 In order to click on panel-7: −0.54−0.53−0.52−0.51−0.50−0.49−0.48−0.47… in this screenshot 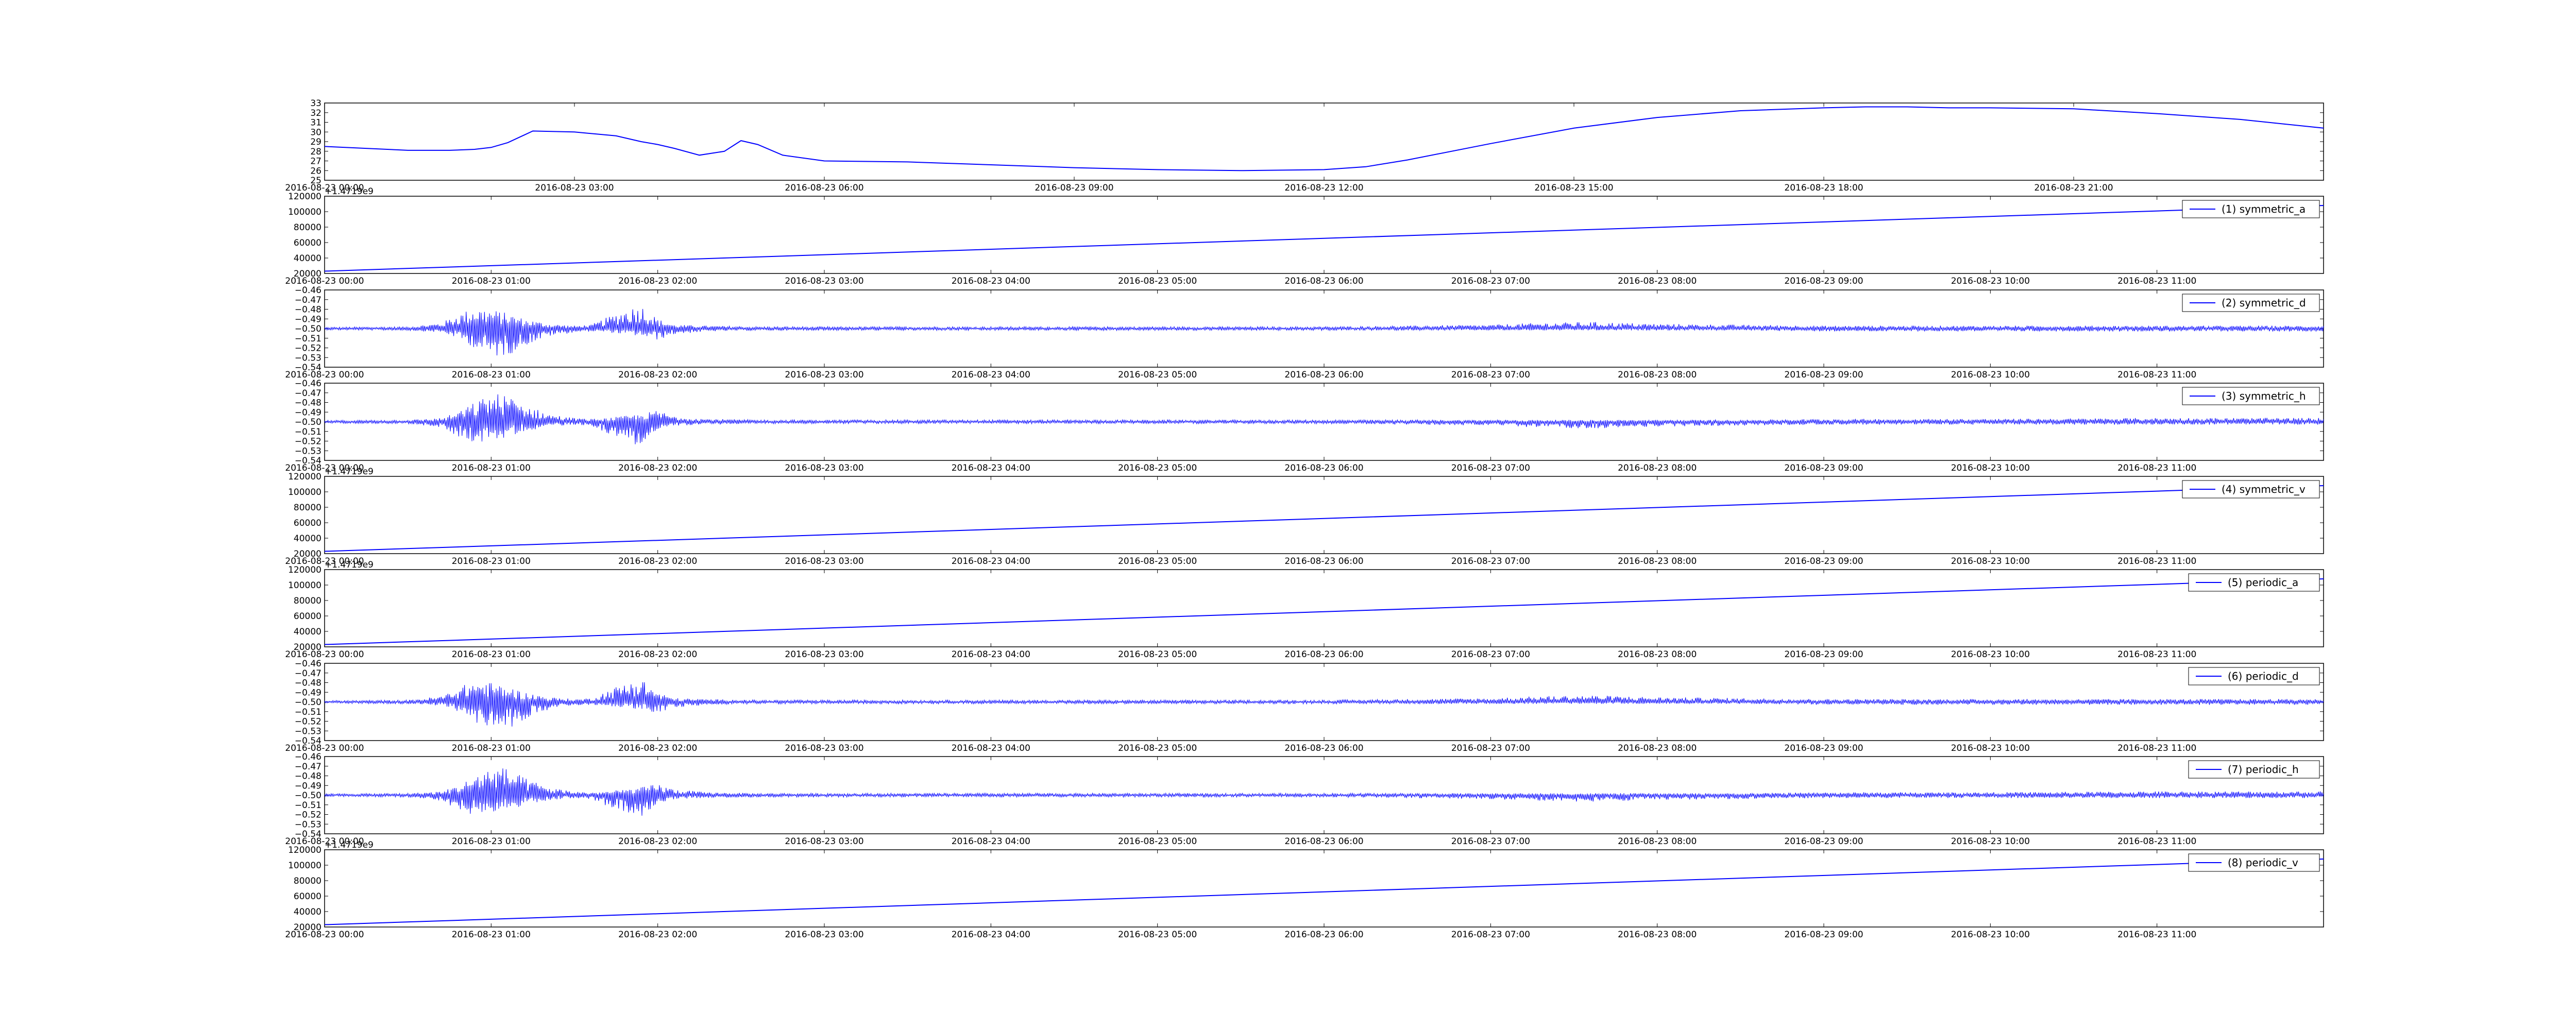, I will do `click(1304, 706)`.